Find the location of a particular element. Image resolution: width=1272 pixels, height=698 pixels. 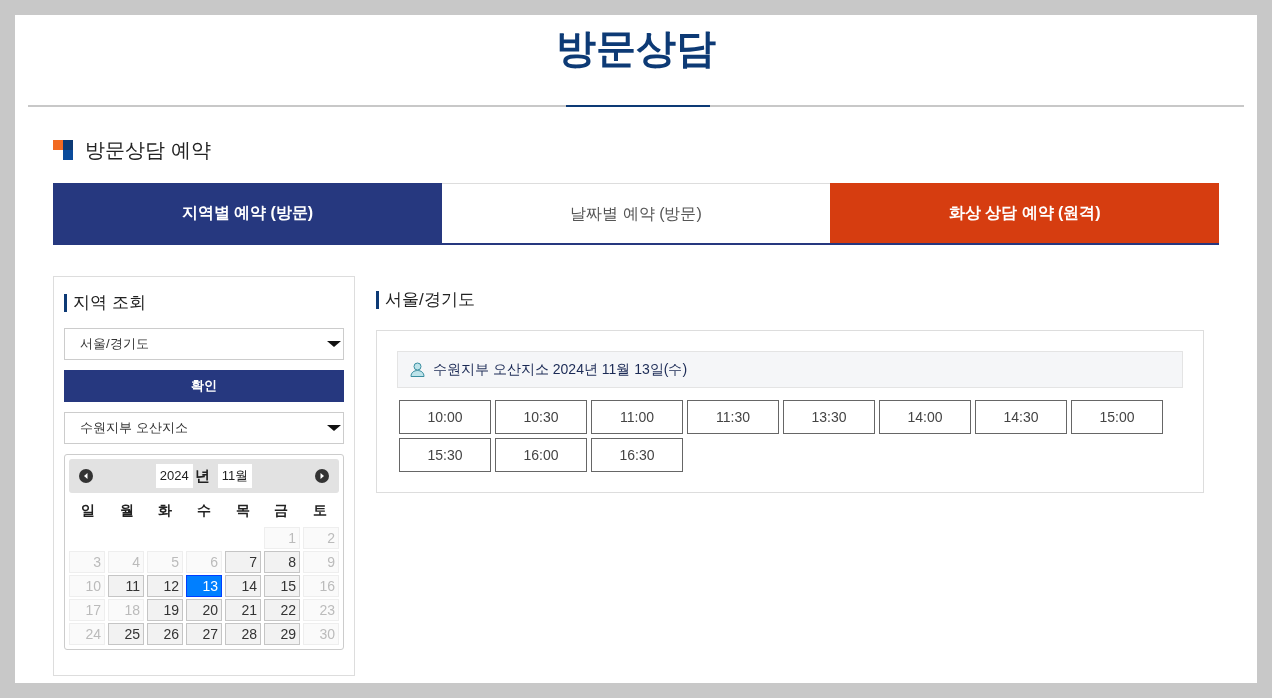

calendar-day: 25 is located at coordinates (126, 634).